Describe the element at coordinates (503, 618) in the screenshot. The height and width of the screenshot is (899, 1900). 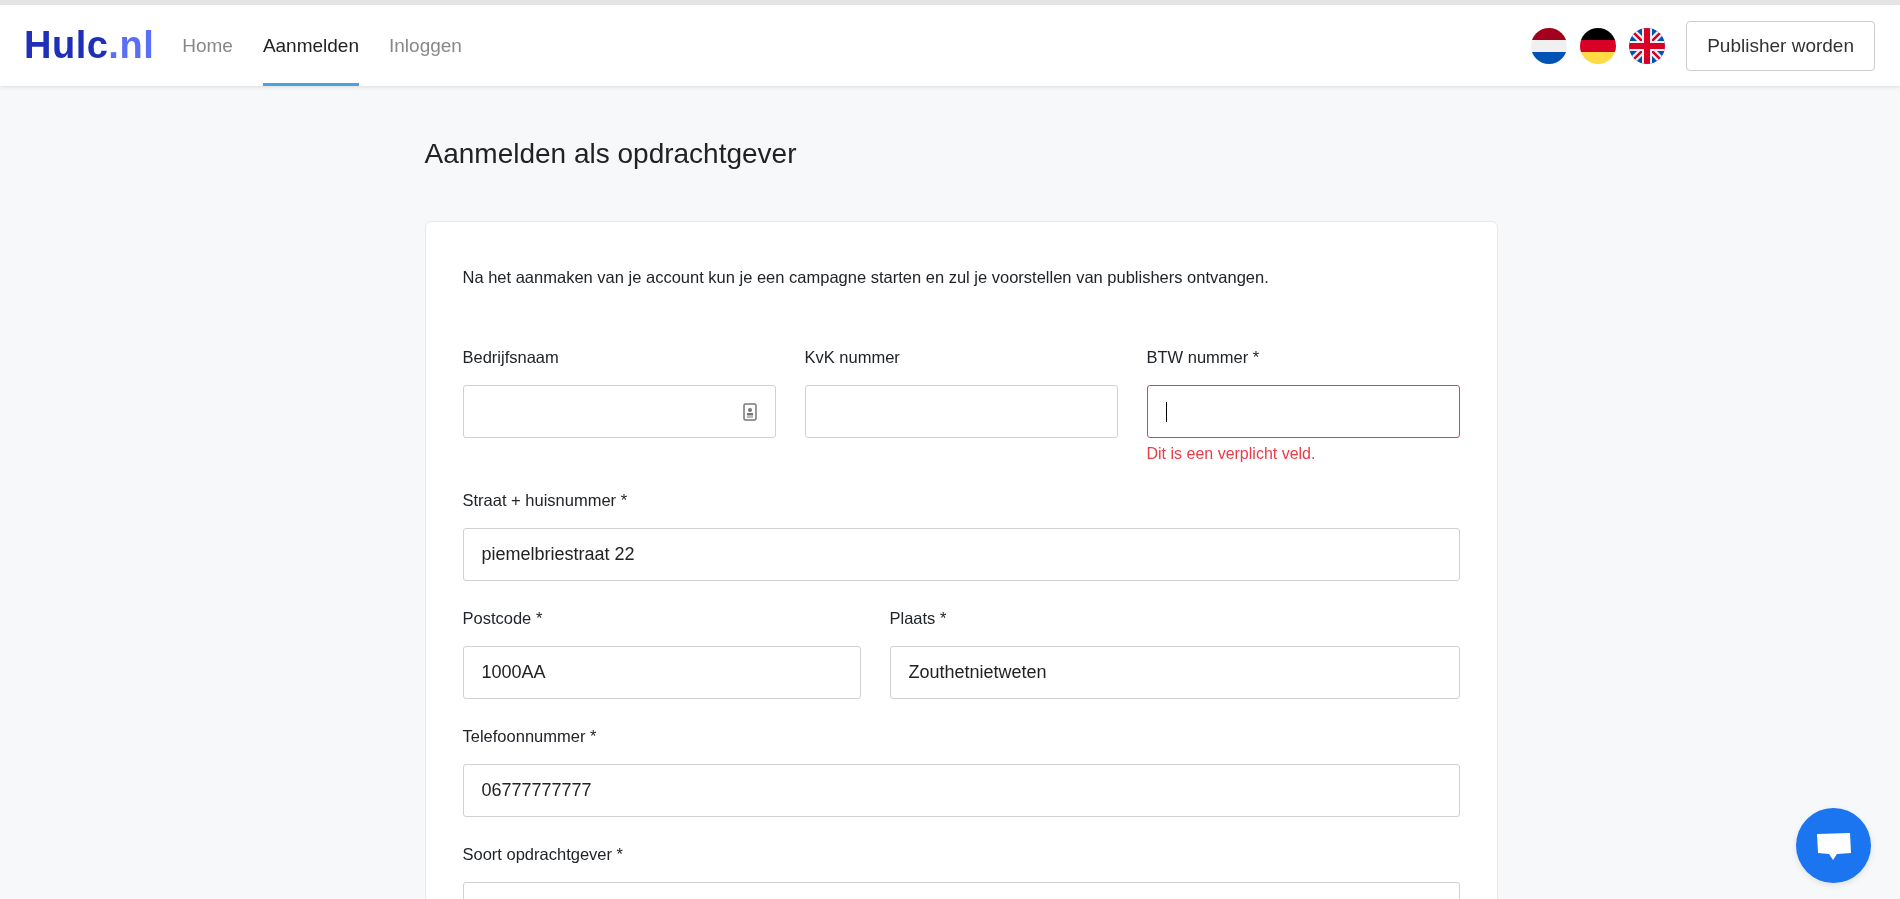
I see `field-label: Postcode *` at that location.